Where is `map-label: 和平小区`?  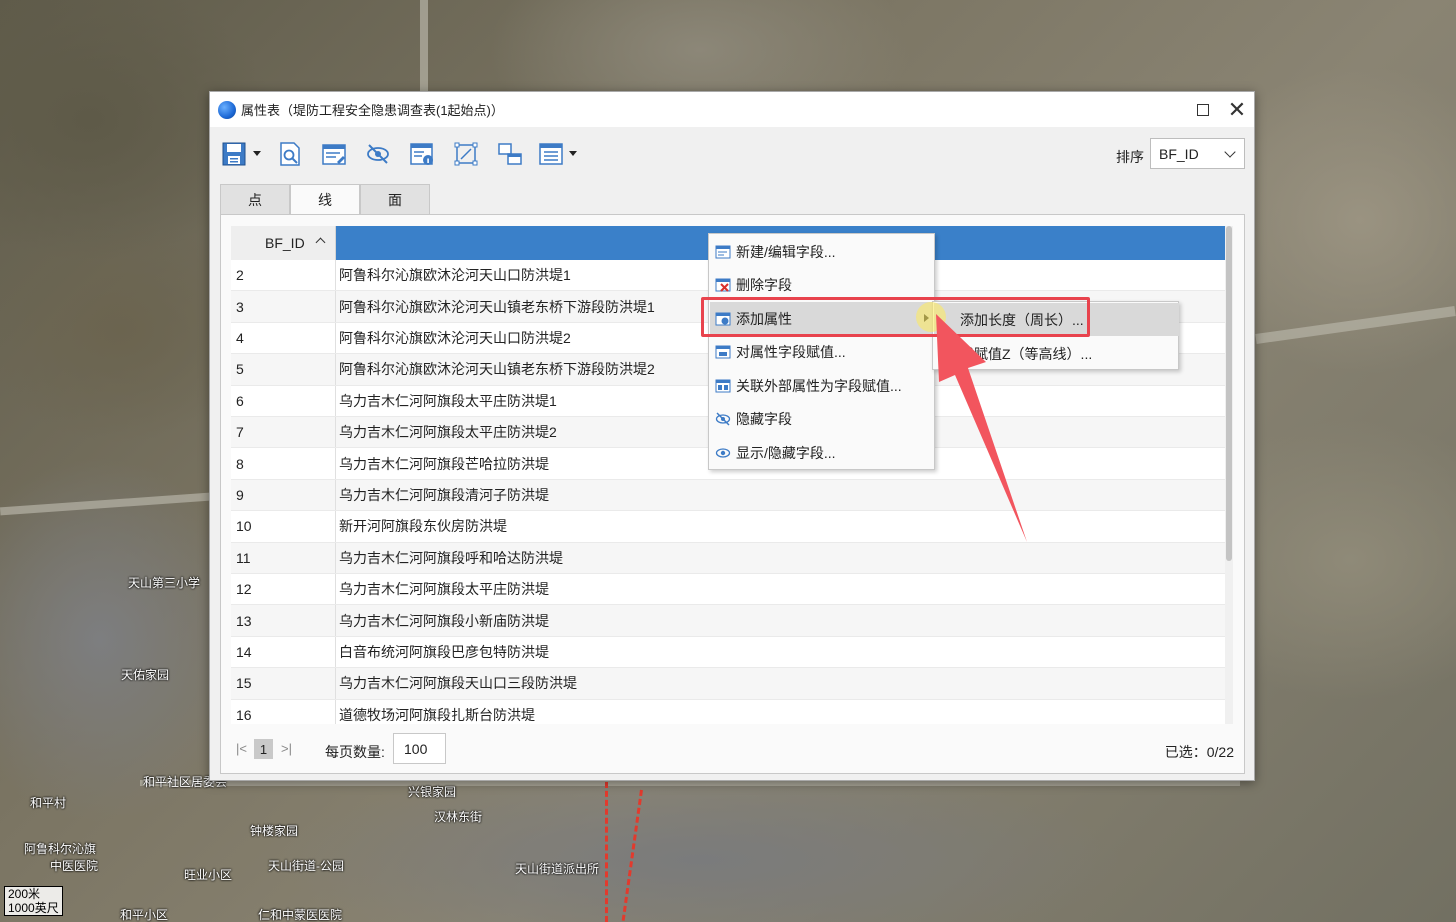 map-label: 和平小区 is located at coordinates (144, 915).